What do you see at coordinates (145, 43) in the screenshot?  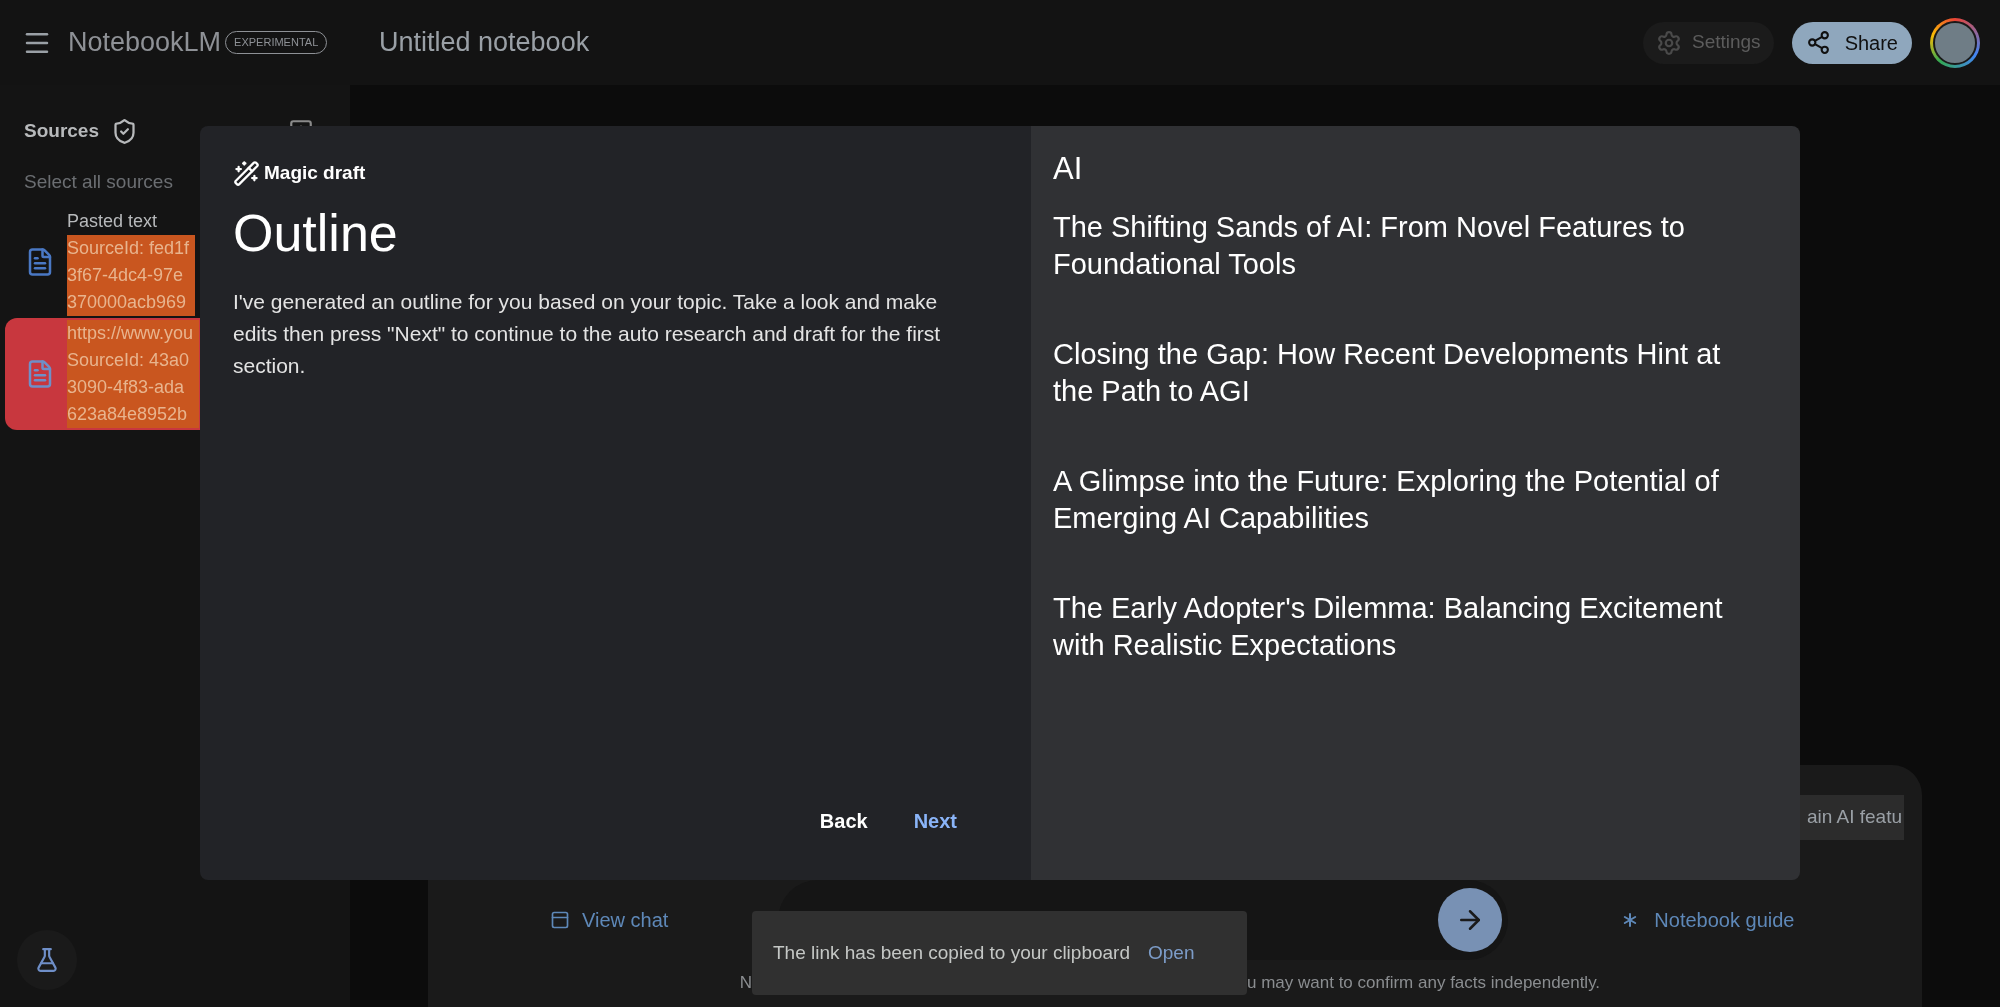 I see `app-title: NotebookLM` at bounding box center [145, 43].